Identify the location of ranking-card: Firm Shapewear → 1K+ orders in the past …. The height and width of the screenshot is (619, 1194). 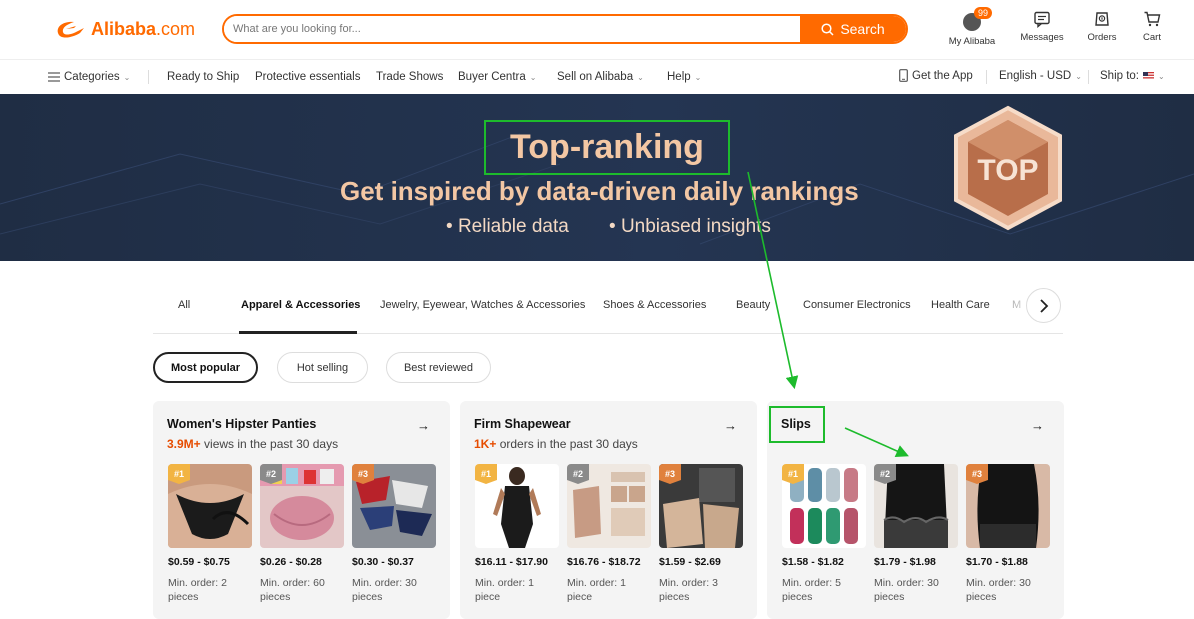
(608, 510).